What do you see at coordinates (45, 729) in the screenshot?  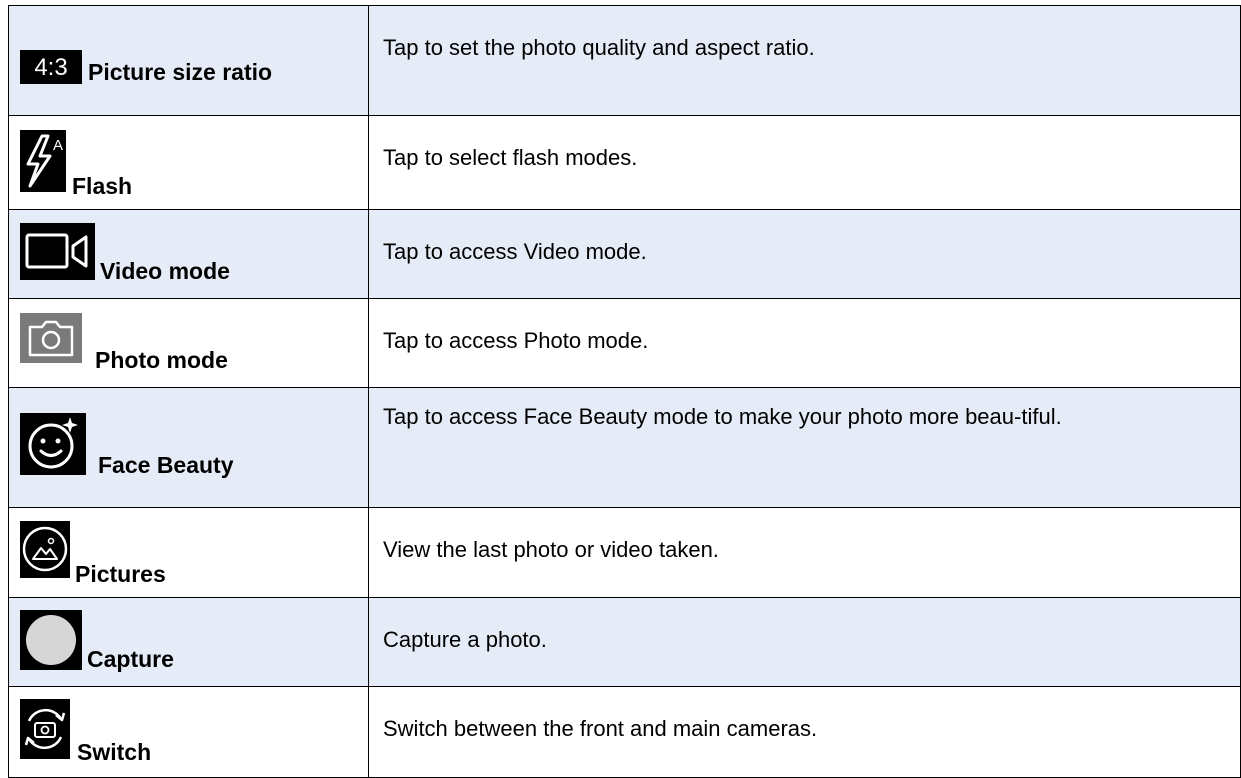 I see `switch-camera-icon` at bounding box center [45, 729].